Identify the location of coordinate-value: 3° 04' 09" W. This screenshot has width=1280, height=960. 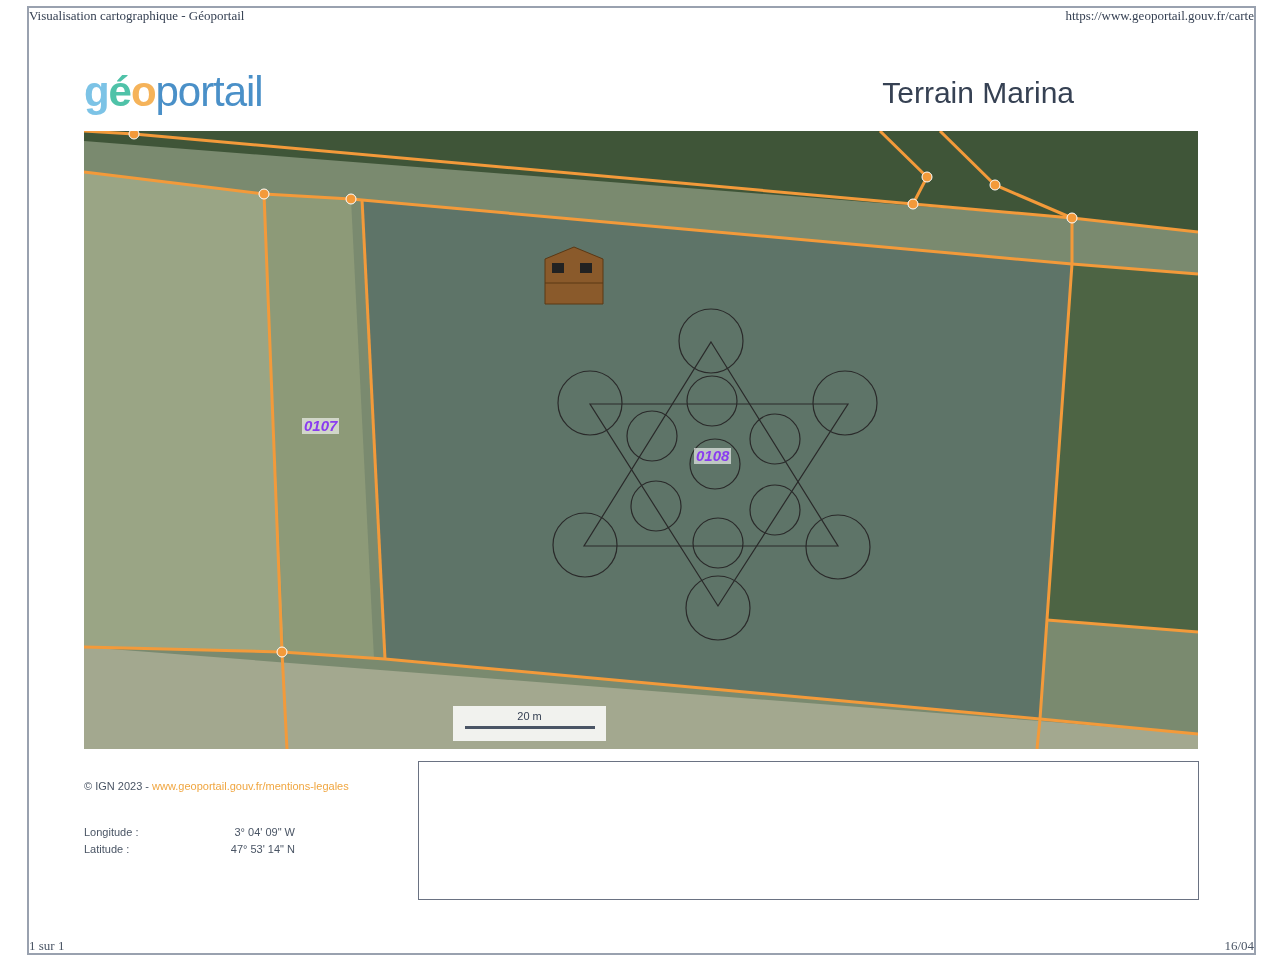
(264, 832).